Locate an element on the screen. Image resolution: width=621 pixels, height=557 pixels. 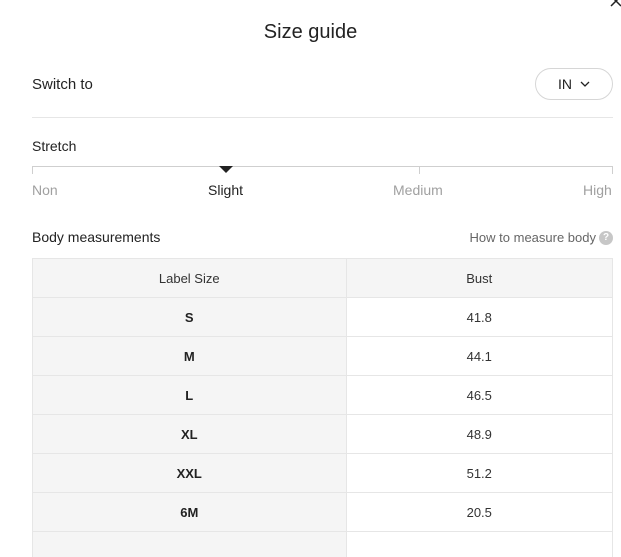
stretch-track-line is located at coordinates (322, 166).